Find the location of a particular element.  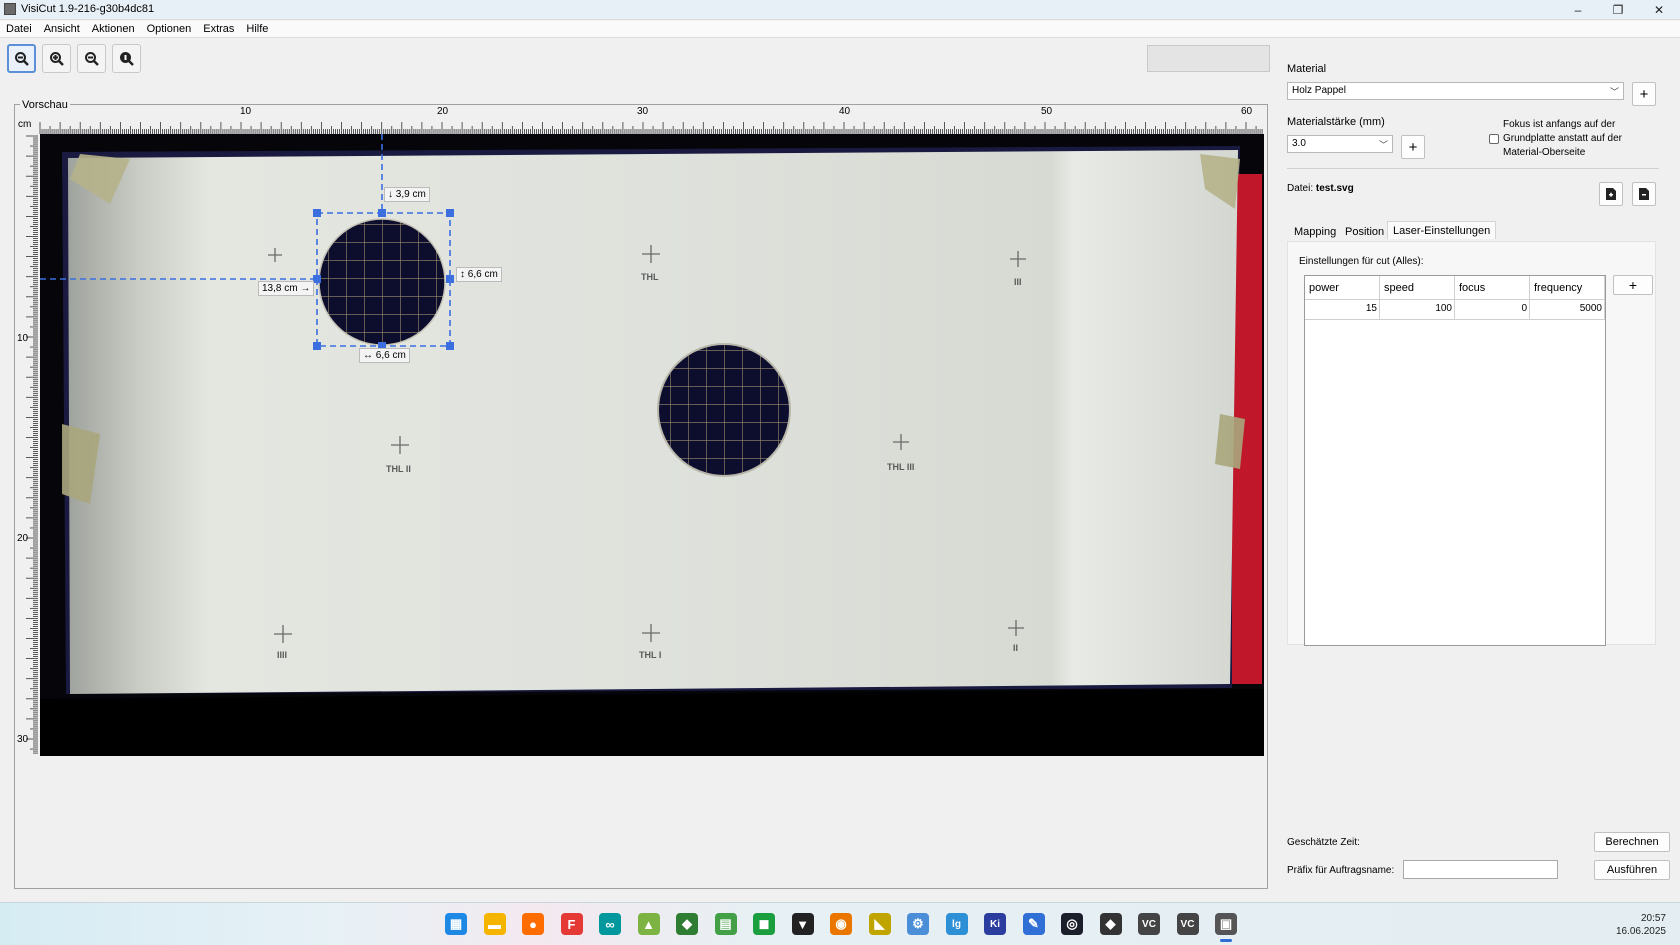

progress-area is located at coordinates (1208, 58).